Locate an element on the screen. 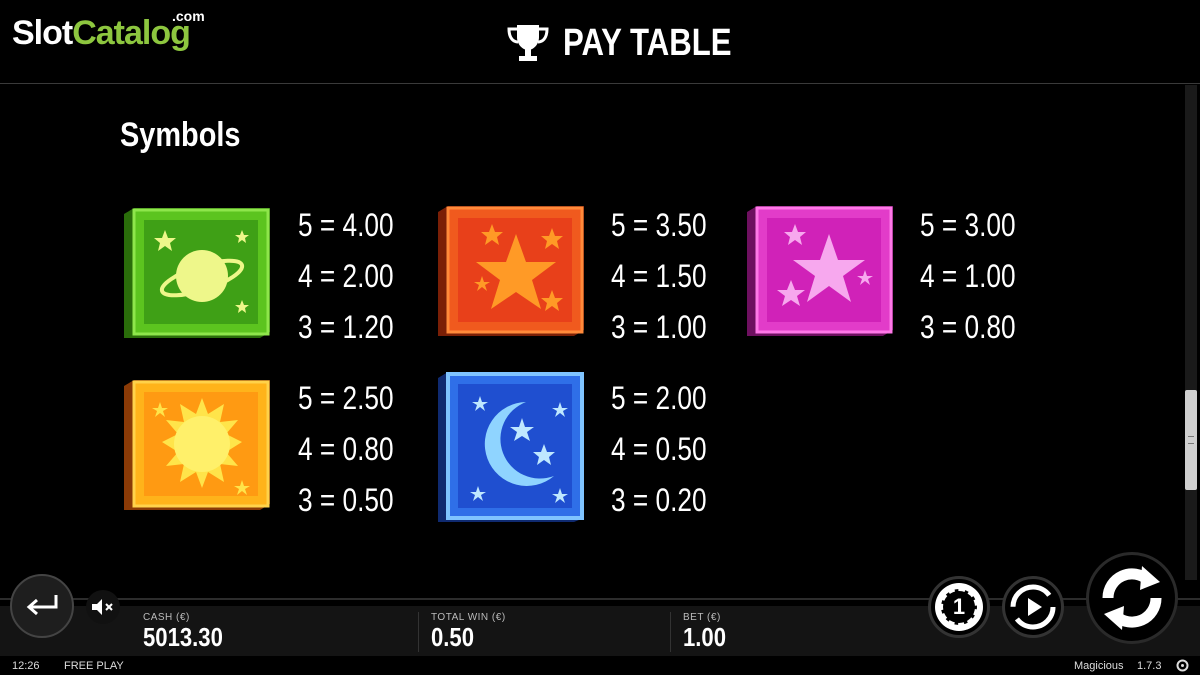  bet-display: BET (€) 1.00 is located at coordinates (705, 632).